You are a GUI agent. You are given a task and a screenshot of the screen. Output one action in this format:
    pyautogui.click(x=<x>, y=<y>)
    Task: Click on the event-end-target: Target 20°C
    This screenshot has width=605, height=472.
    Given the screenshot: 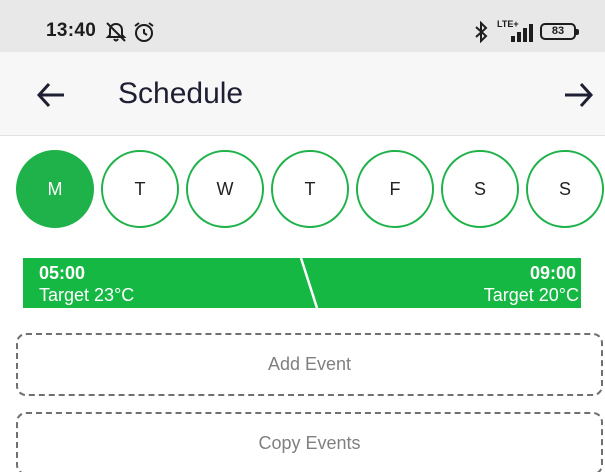 What is the action you would take?
    pyautogui.click(x=531, y=295)
    